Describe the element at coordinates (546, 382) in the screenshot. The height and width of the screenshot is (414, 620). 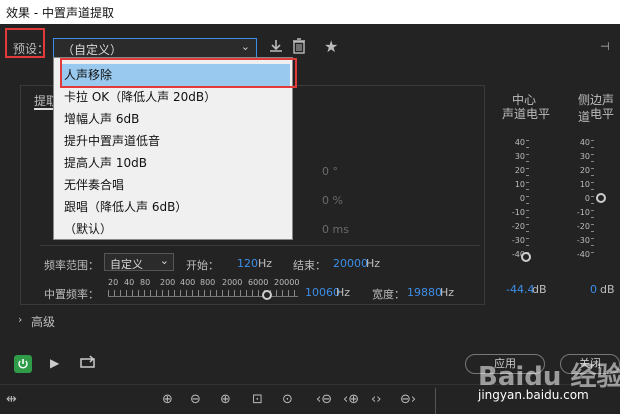
I see `watermark: Baidu 经验 jingyan.baidu.com` at that location.